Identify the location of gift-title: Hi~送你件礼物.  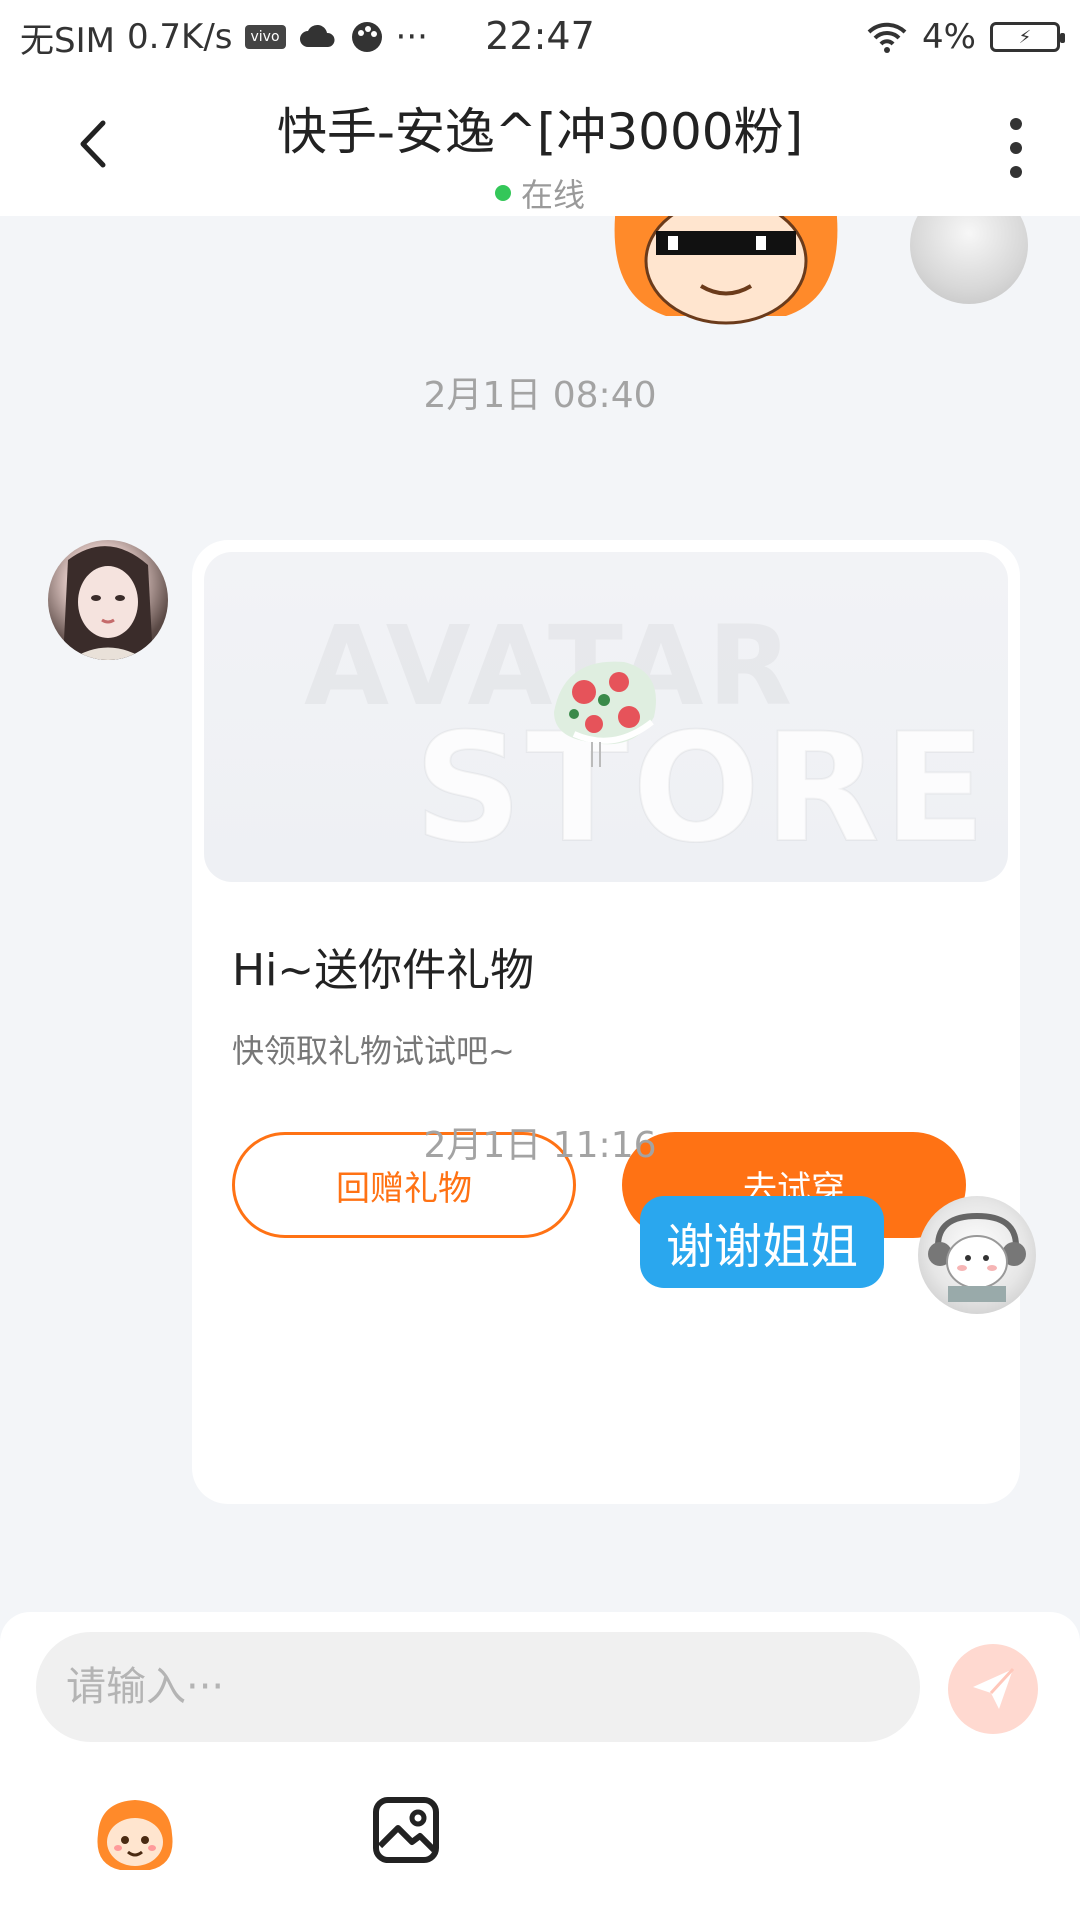
(383, 970).